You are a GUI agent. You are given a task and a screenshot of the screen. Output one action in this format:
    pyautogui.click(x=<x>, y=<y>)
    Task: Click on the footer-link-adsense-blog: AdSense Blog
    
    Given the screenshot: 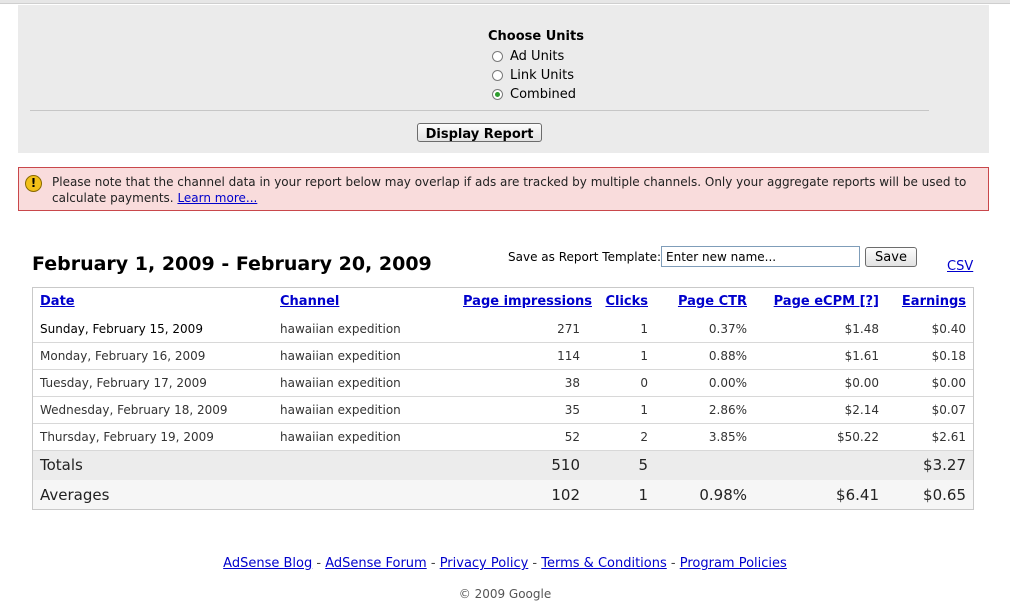 What is the action you would take?
    pyautogui.click(x=267, y=563)
    